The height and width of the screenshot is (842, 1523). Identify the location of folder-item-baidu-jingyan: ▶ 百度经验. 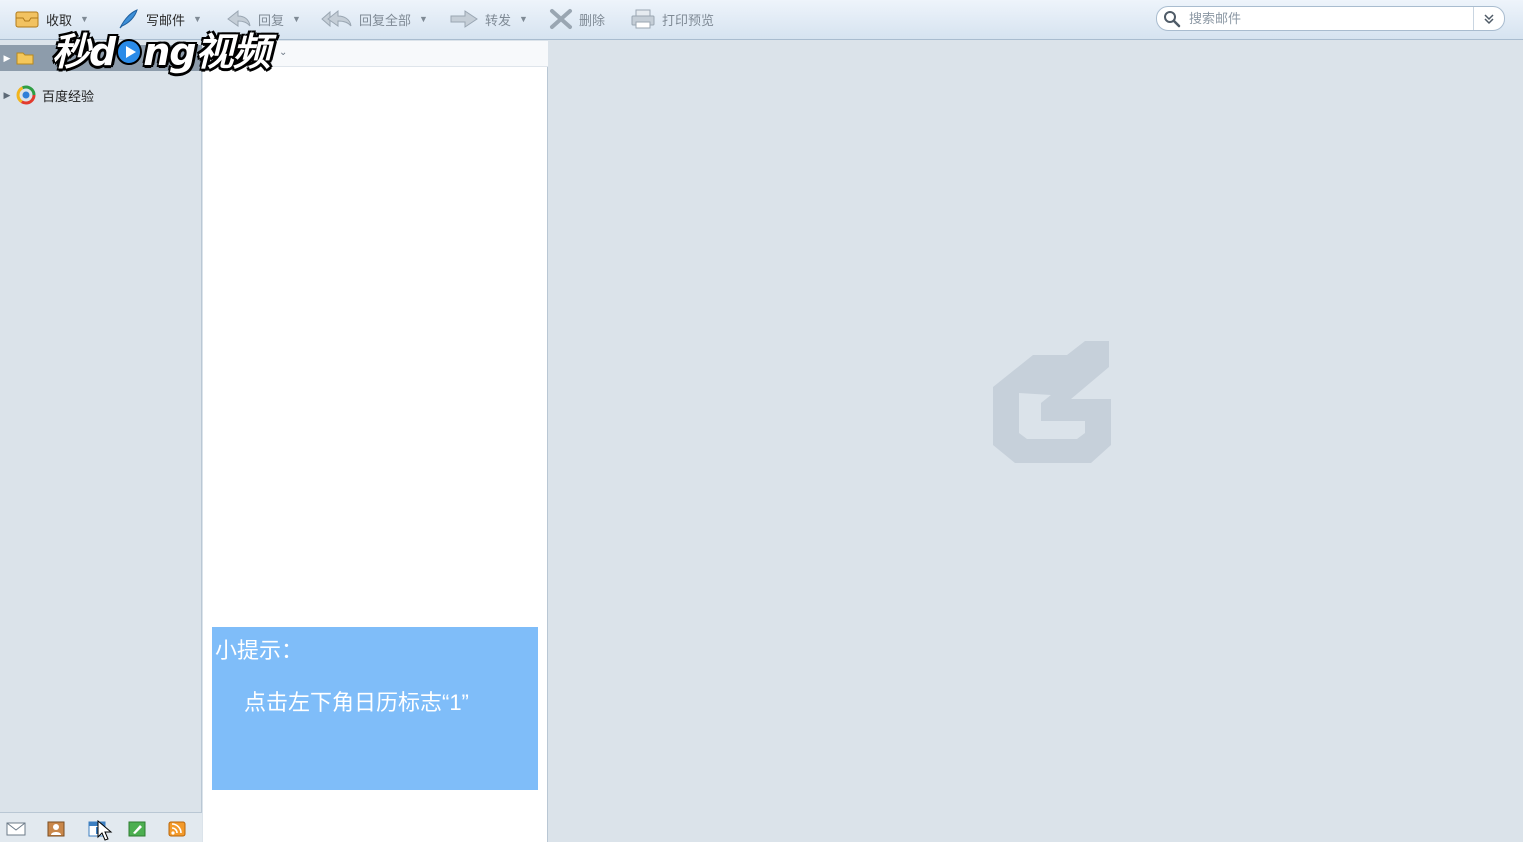
(101, 95).